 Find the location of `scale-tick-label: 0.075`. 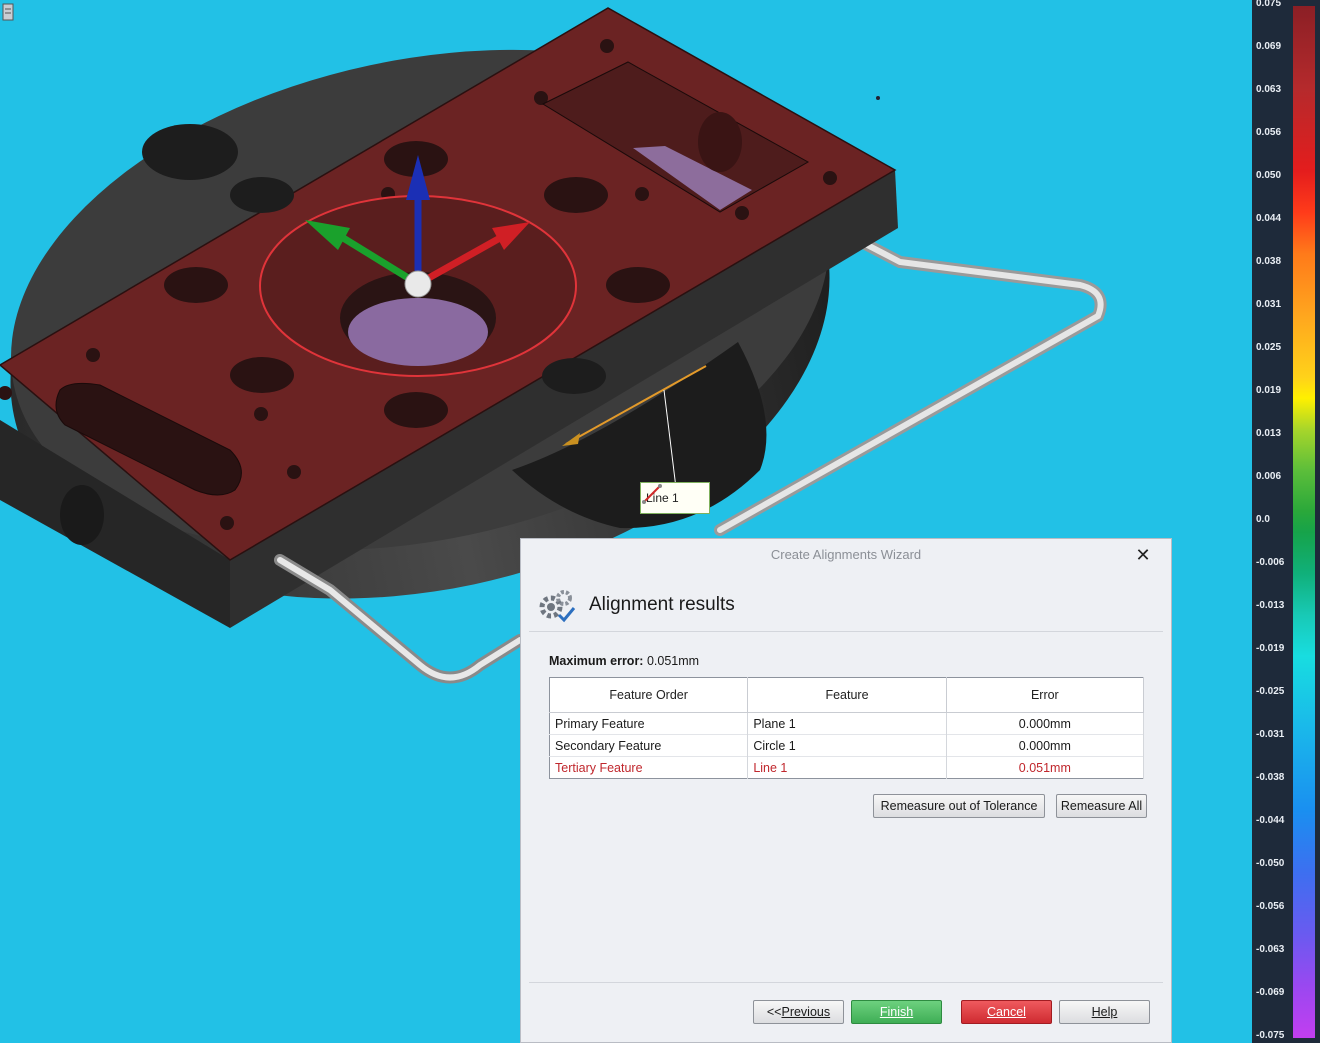

scale-tick-label: 0.075 is located at coordinates (1269, 4).